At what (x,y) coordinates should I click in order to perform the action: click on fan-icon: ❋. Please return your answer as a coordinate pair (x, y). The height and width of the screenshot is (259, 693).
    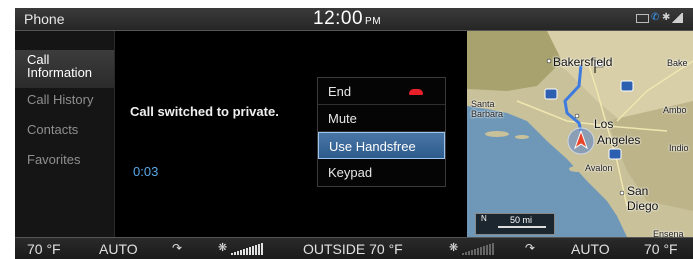
    Looking at the image, I should click on (223, 248).